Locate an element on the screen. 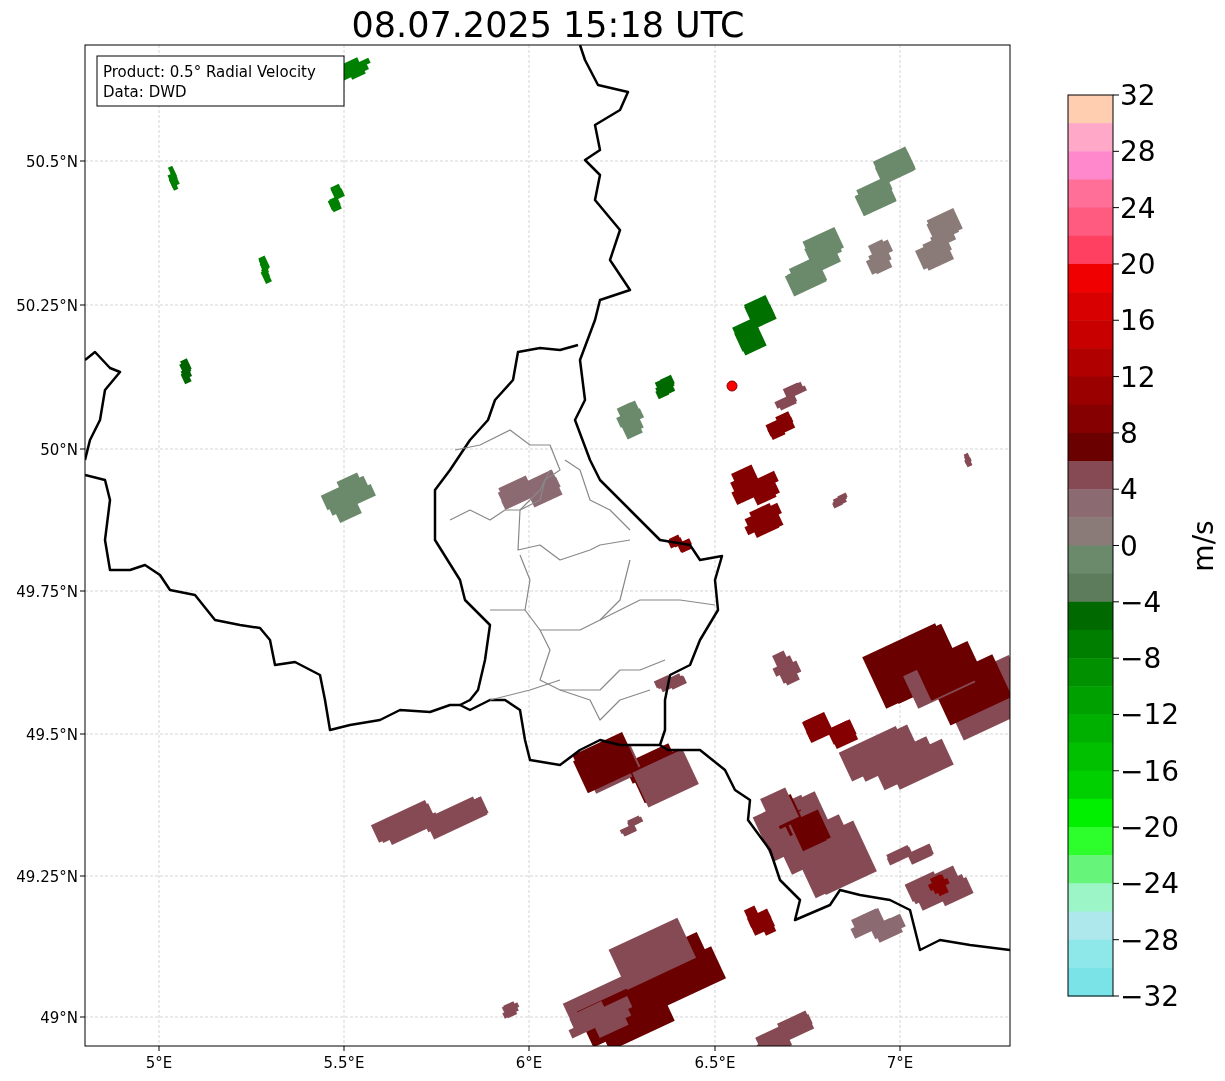 This screenshot has height=1081, width=1225. colorbar-tick-label: 24 is located at coordinates (1138, 208).